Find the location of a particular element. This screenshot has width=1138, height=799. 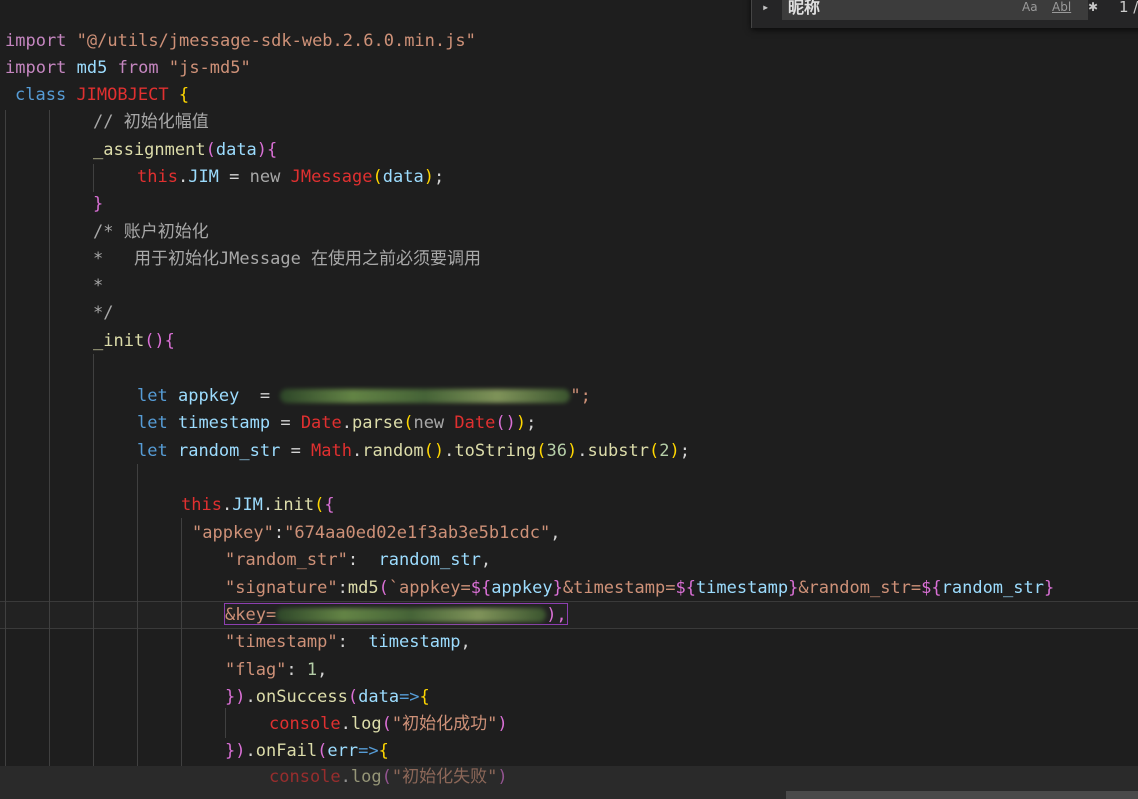

current-line-highlight is located at coordinates (569, 615).